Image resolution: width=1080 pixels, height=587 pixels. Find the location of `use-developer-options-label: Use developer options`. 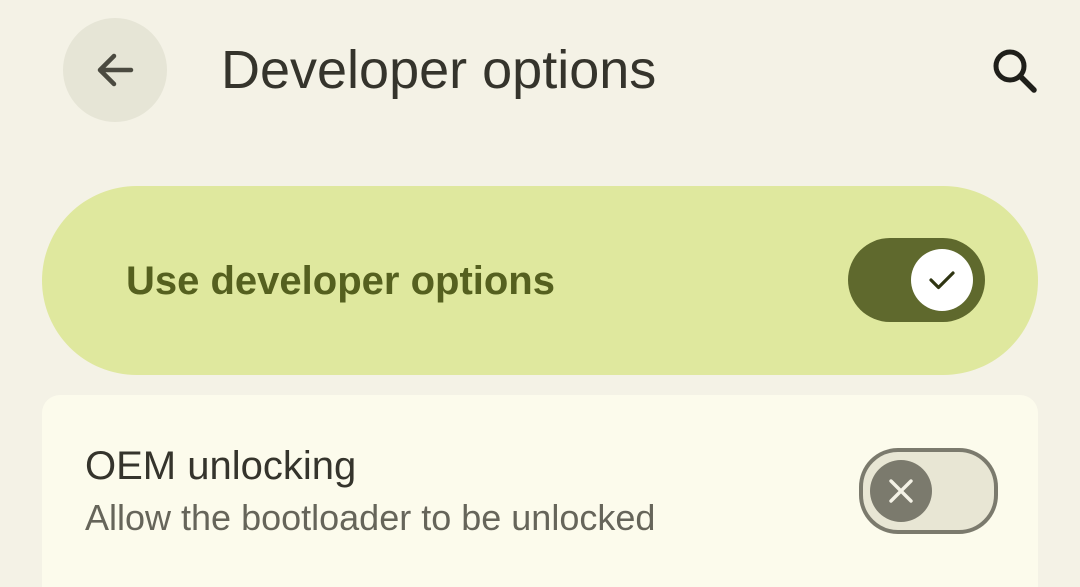

use-developer-options-label: Use developer options is located at coordinates (340, 281).